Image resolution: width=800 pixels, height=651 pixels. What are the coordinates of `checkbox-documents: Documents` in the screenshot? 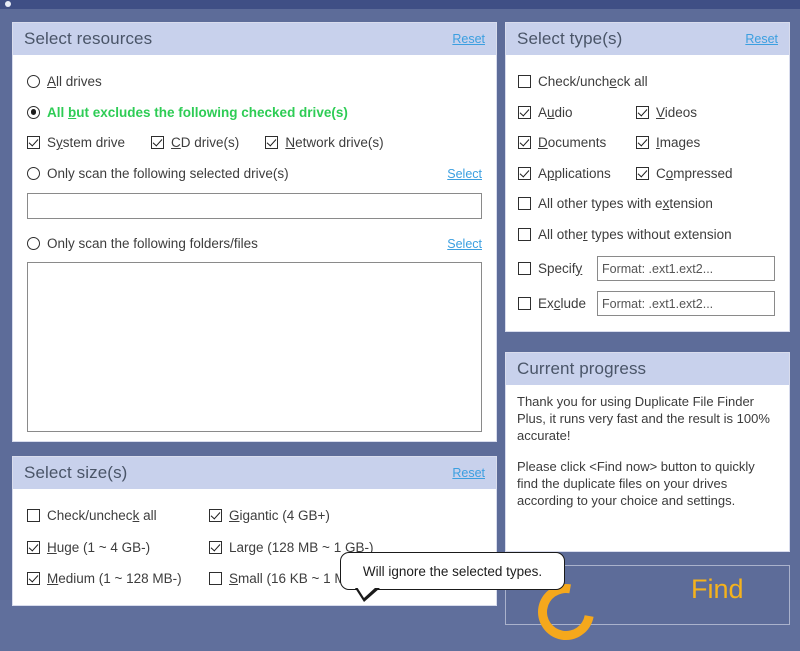 It's located at (577, 143).